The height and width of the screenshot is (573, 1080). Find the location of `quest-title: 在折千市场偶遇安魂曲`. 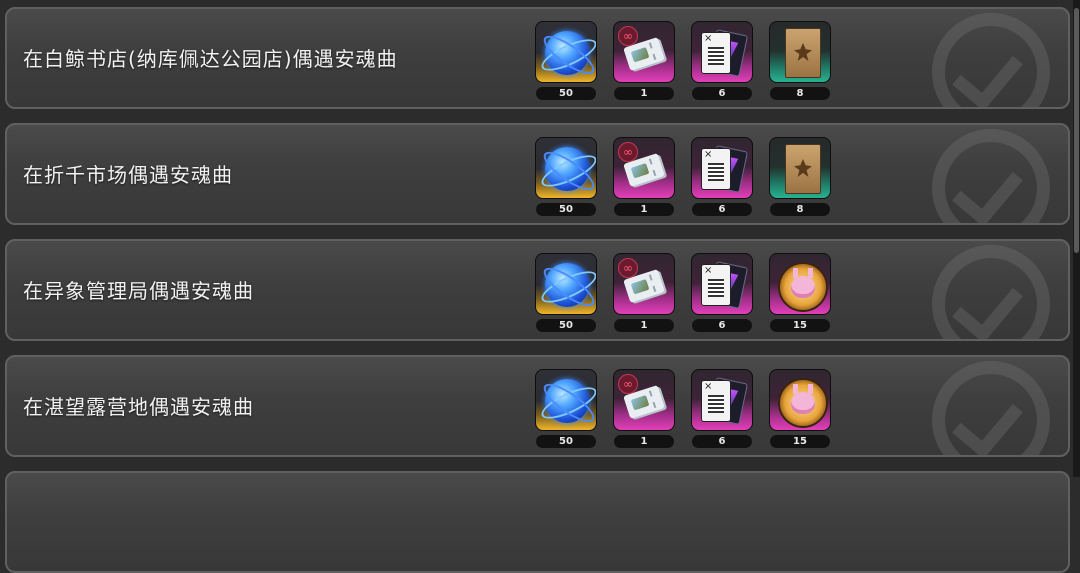

quest-title: 在折千市场偶遇安魂曲 is located at coordinates (128, 175).